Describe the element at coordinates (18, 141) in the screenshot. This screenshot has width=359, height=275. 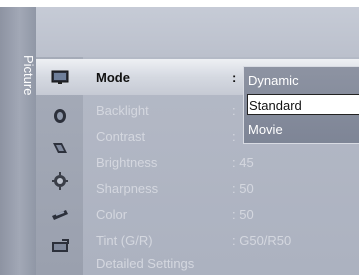
I see `menu-category-tab: Picture` at that location.